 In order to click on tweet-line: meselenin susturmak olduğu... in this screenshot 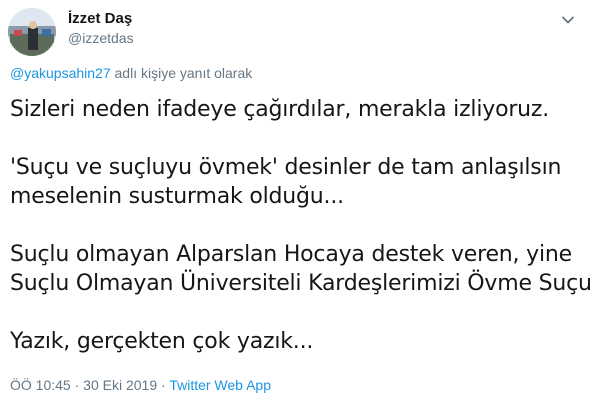, I will do `click(177, 196)`.